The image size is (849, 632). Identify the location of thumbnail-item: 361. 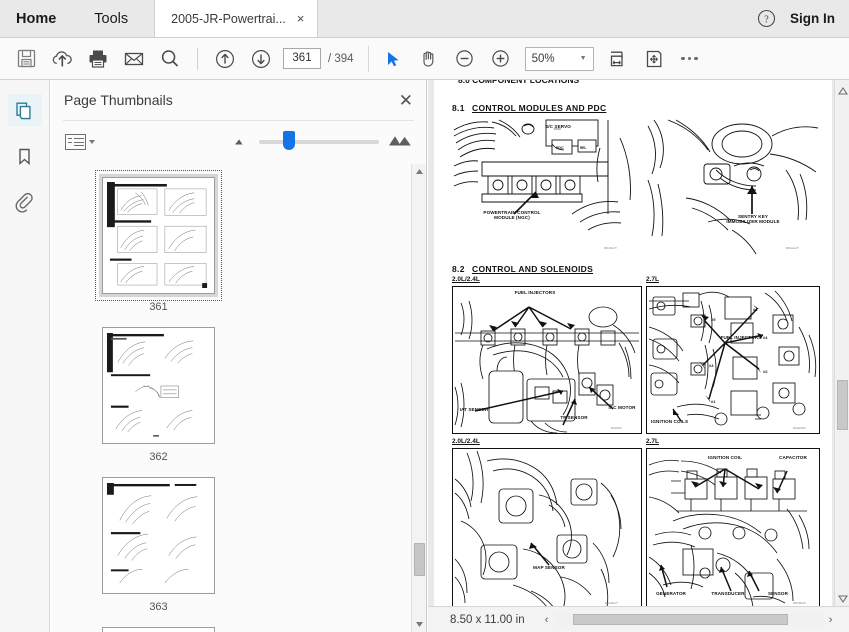
(158, 241).